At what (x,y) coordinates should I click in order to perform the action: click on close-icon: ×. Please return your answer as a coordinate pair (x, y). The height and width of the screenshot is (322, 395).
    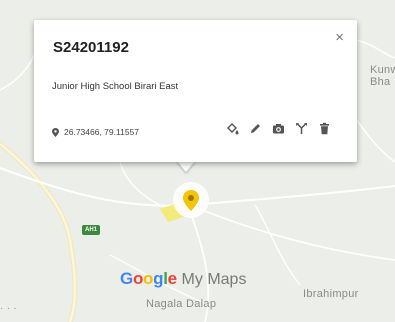
    Looking at the image, I should click on (339, 37).